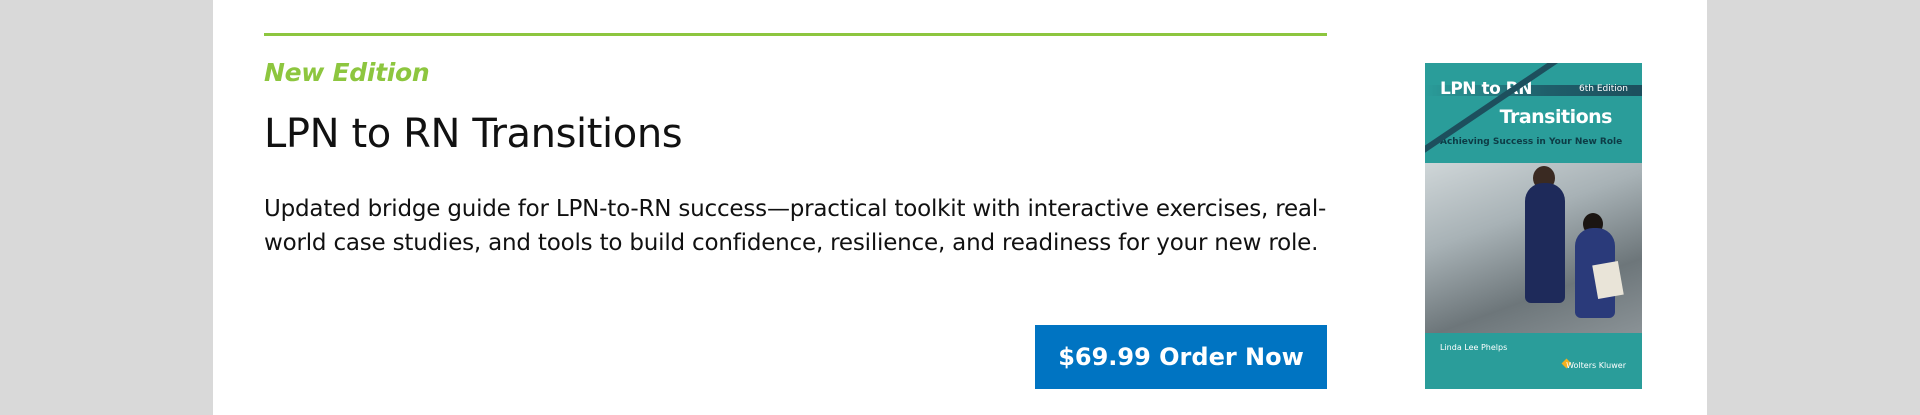 The height and width of the screenshot is (415, 1920). What do you see at coordinates (795, 34) in the screenshot?
I see `green-divider` at bounding box center [795, 34].